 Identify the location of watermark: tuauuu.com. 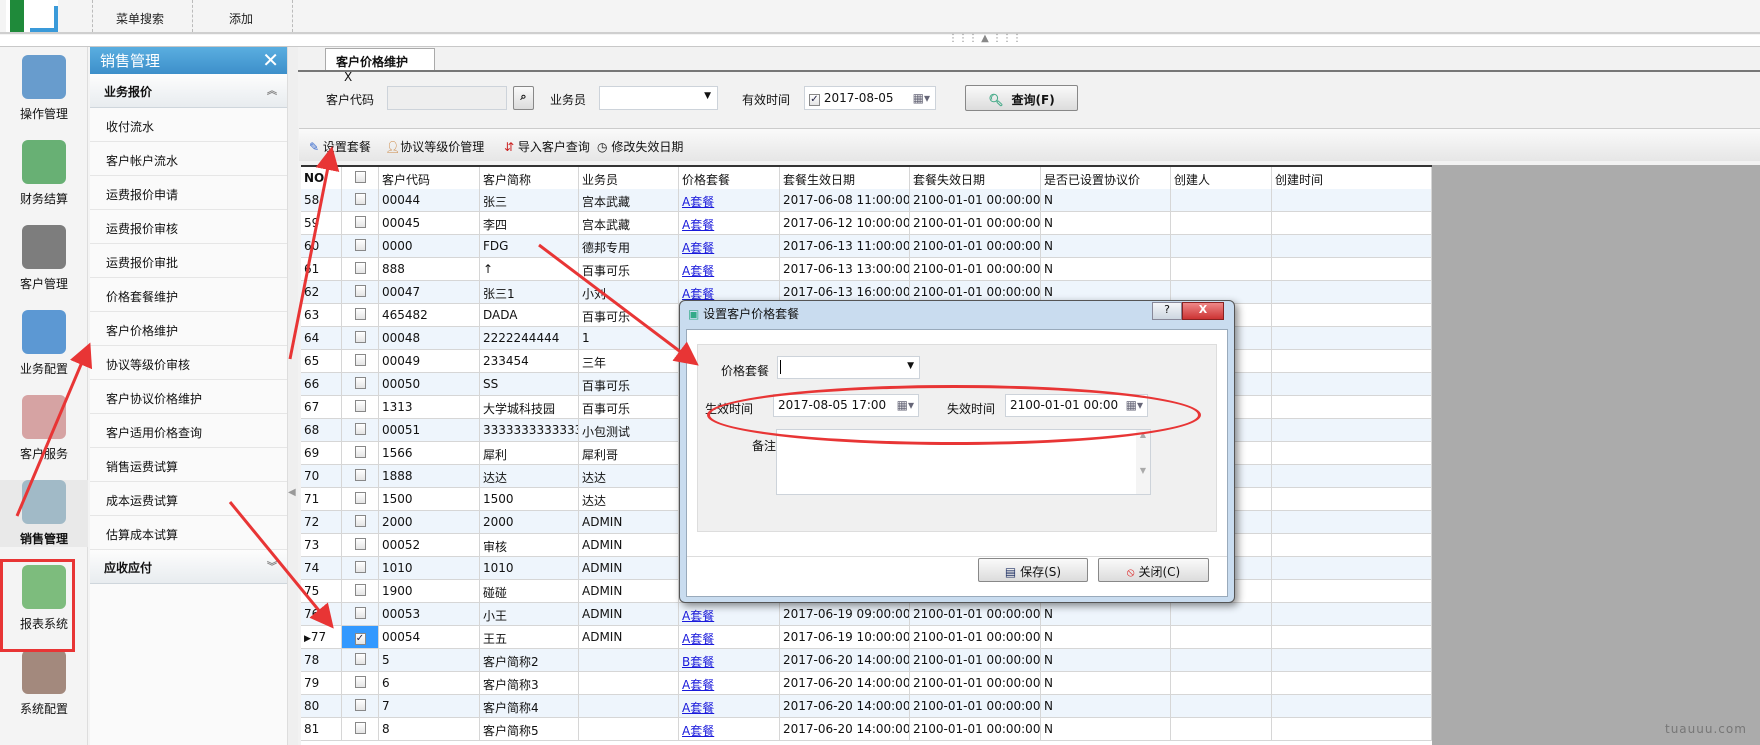
(1706, 729).